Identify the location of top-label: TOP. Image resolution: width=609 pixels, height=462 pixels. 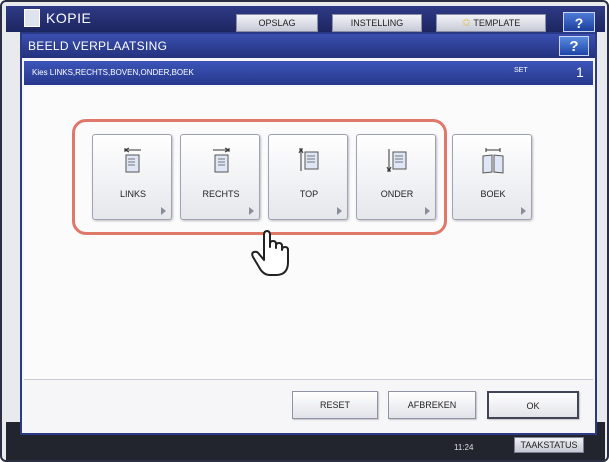
(309, 194).